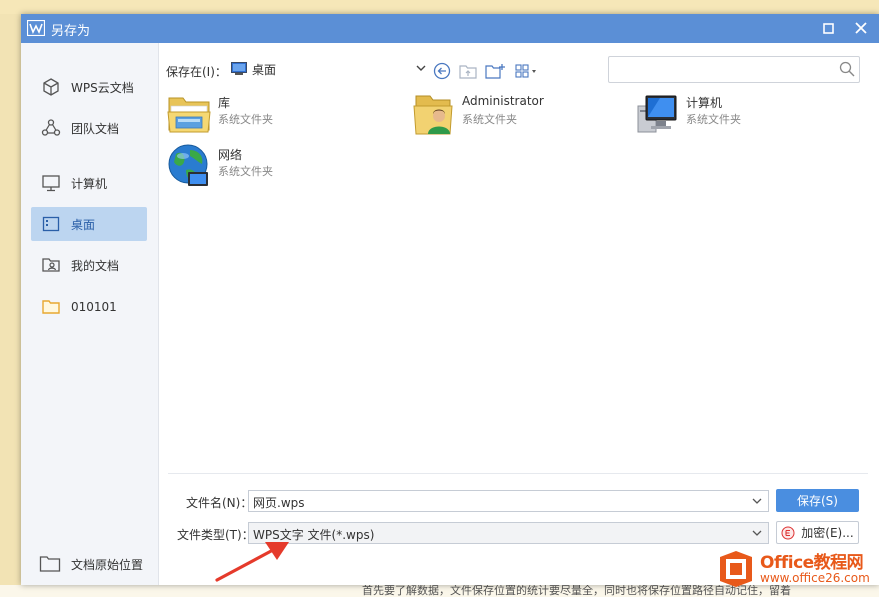 Image resolution: width=879 pixels, height=597 pixels. I want to click on filename-label: 文件名(N)：, so click(219, 503).